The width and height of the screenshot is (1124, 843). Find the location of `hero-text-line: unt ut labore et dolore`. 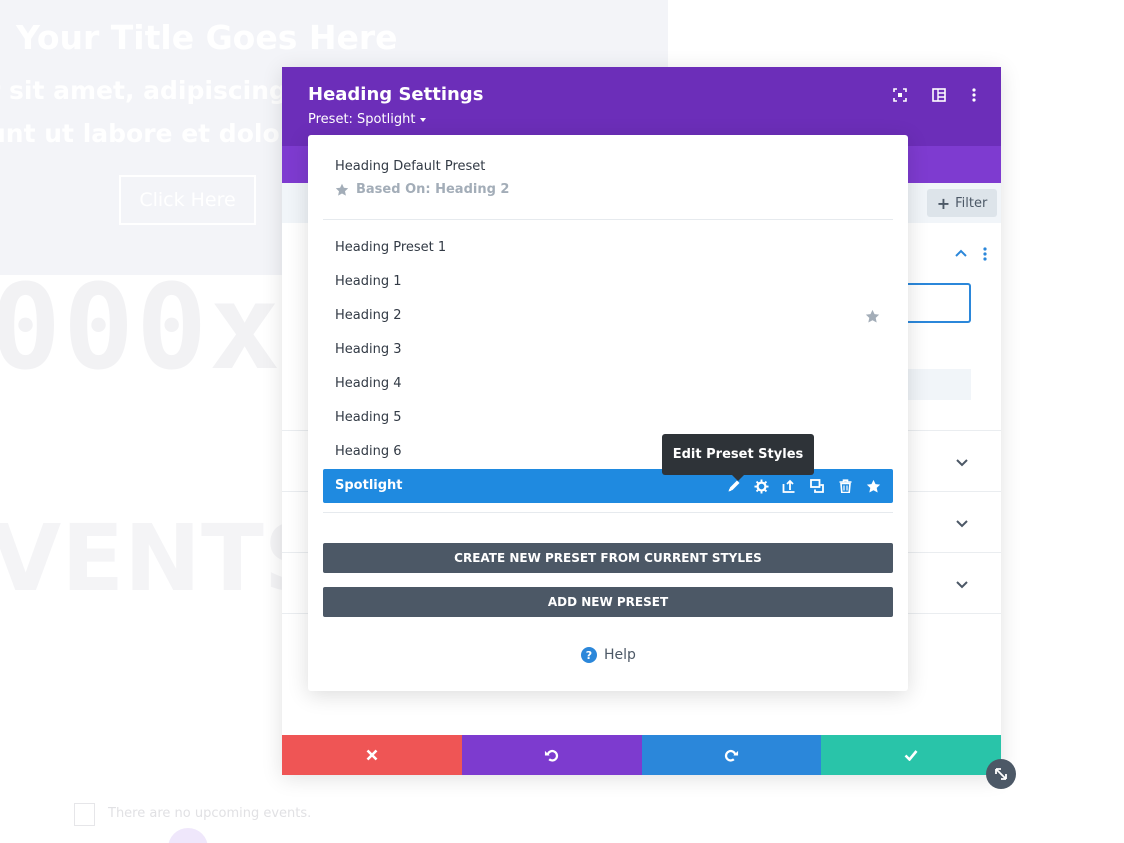

hero-text-line: unt ut labore et dolore is located at coordinates (154, 133).